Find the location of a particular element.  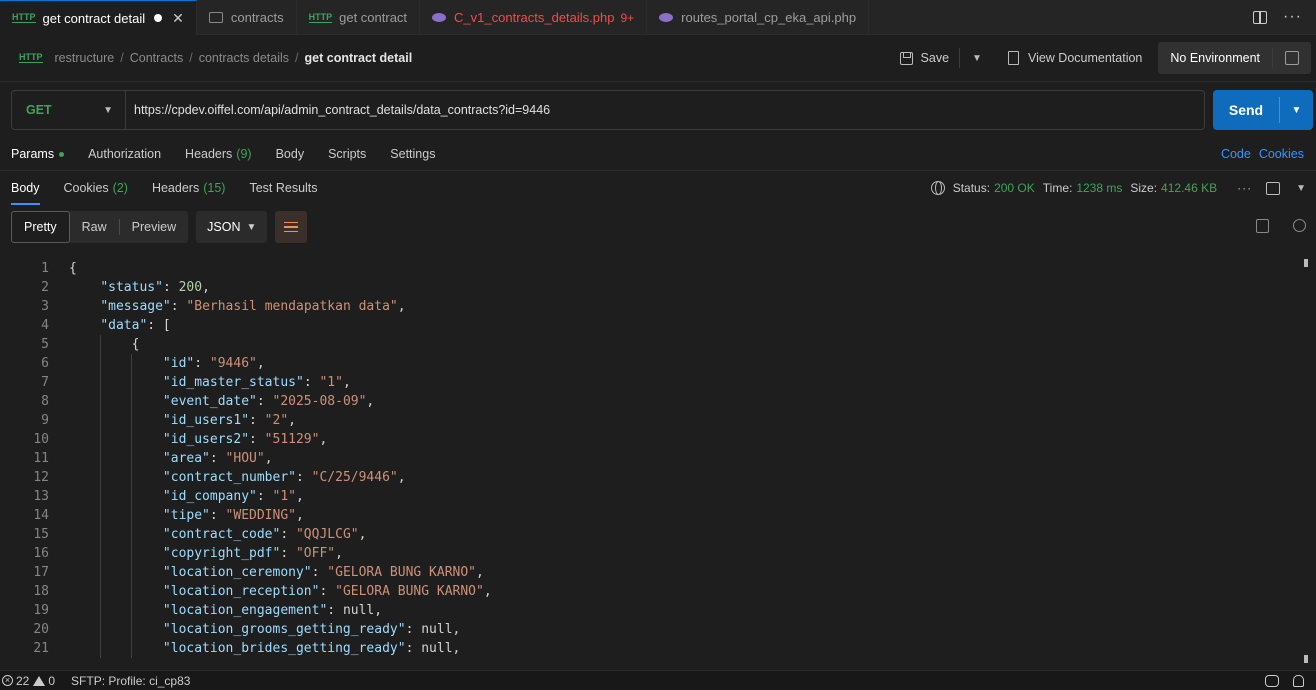

http-method-select: GET ▼ is located at coordinates (69, 110).